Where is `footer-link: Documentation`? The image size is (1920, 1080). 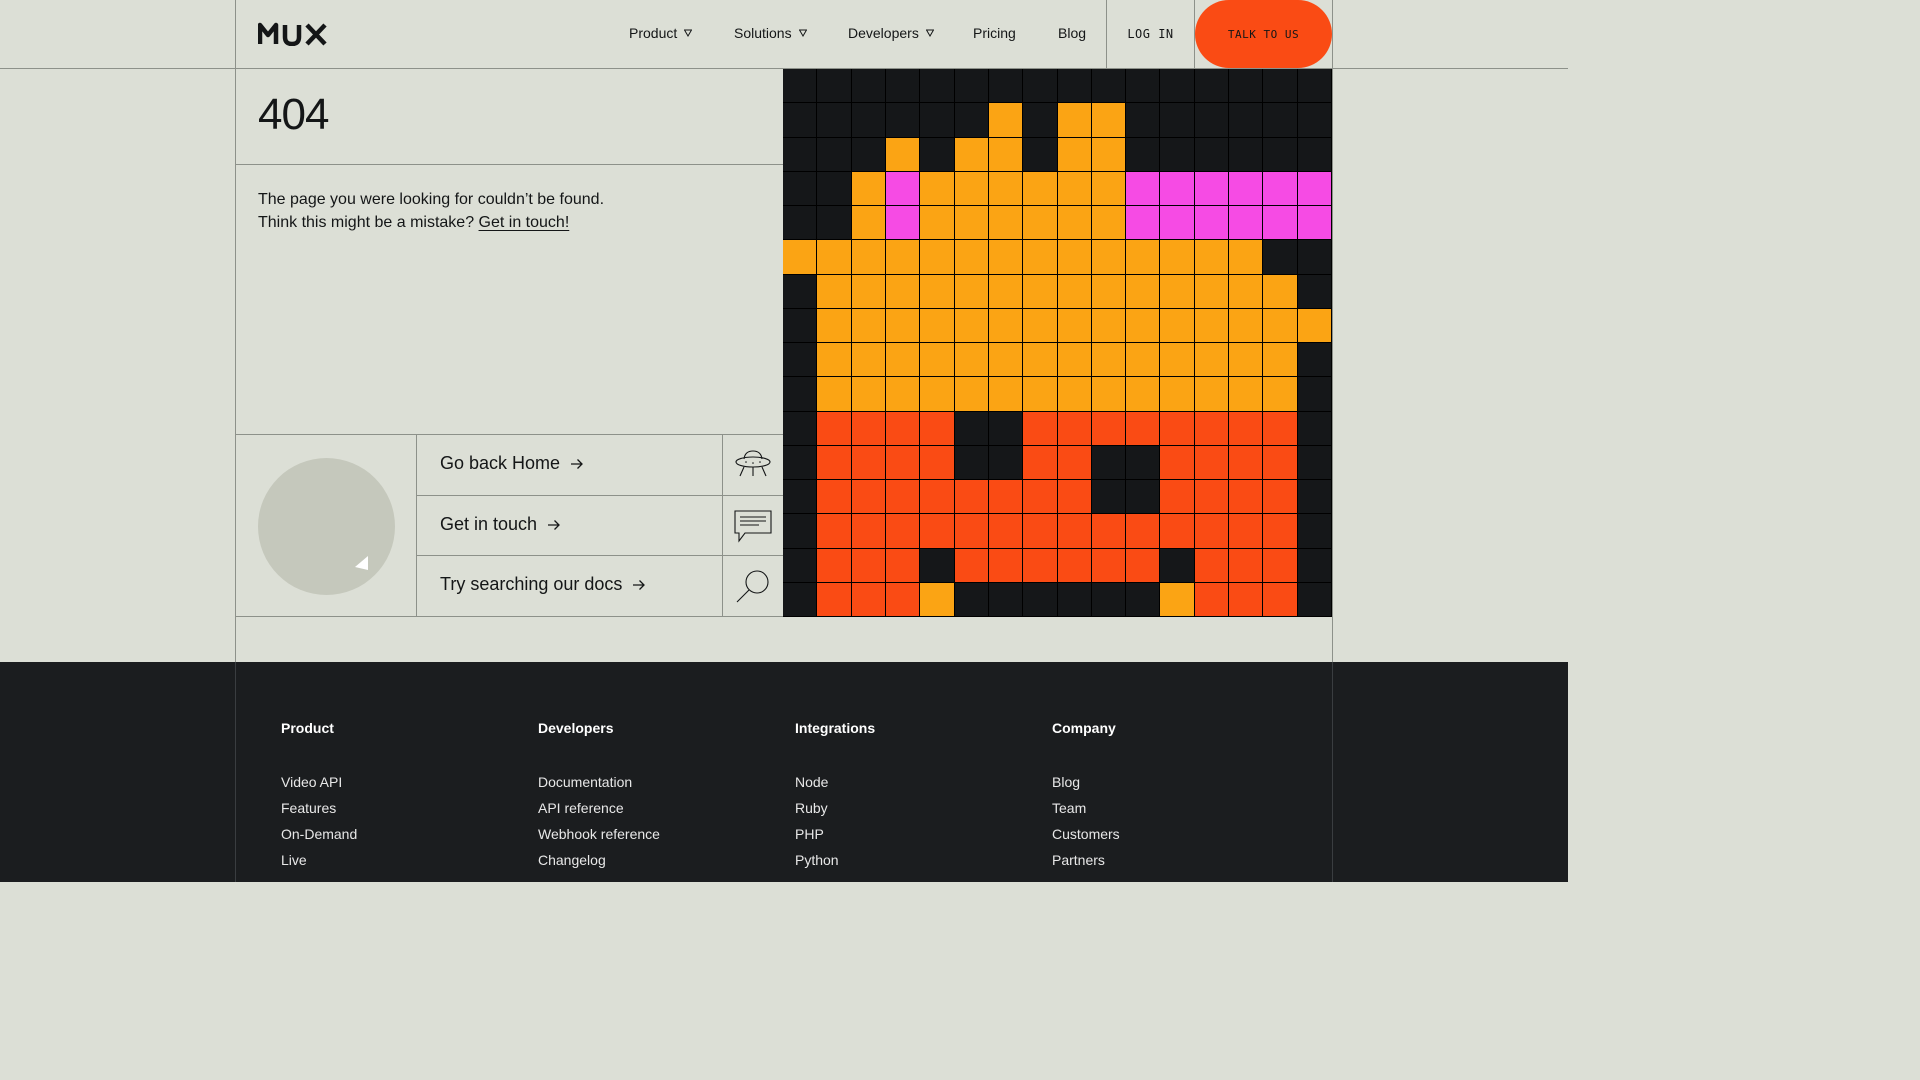 footer-link: Documentation is located at coordinates (599, 782).